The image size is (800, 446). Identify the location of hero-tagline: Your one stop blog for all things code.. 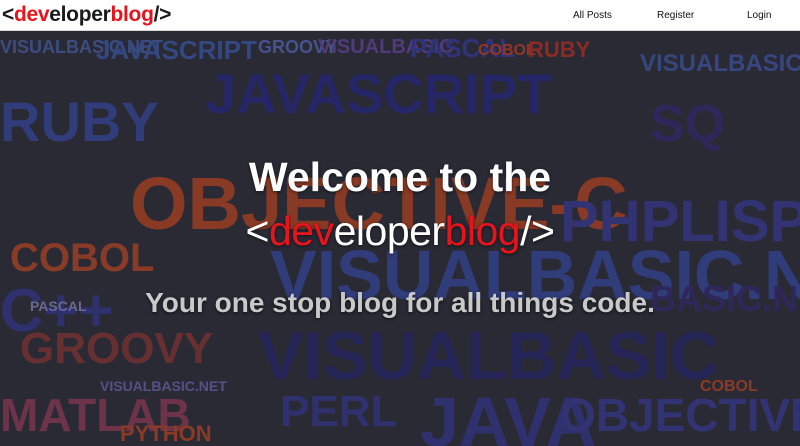
(400, 302).